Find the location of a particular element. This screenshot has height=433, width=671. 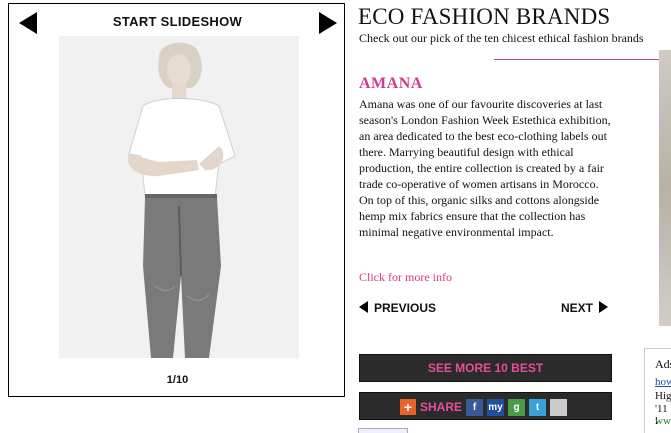

see-more-button: SEE MORE 10 BEST is located at coordinates (485, 368).